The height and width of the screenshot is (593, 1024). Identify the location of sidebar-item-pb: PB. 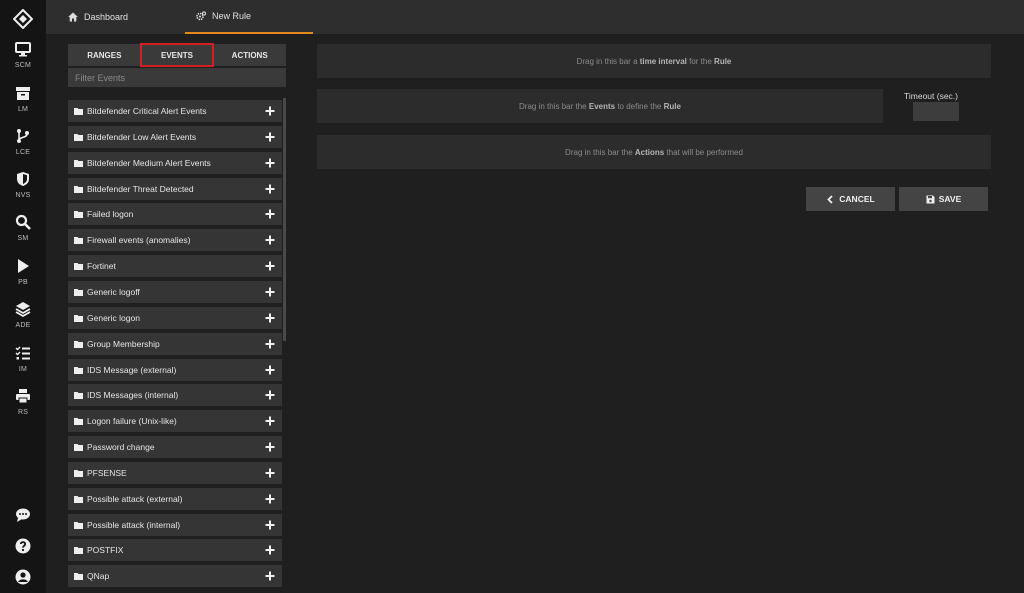
(23, 278).